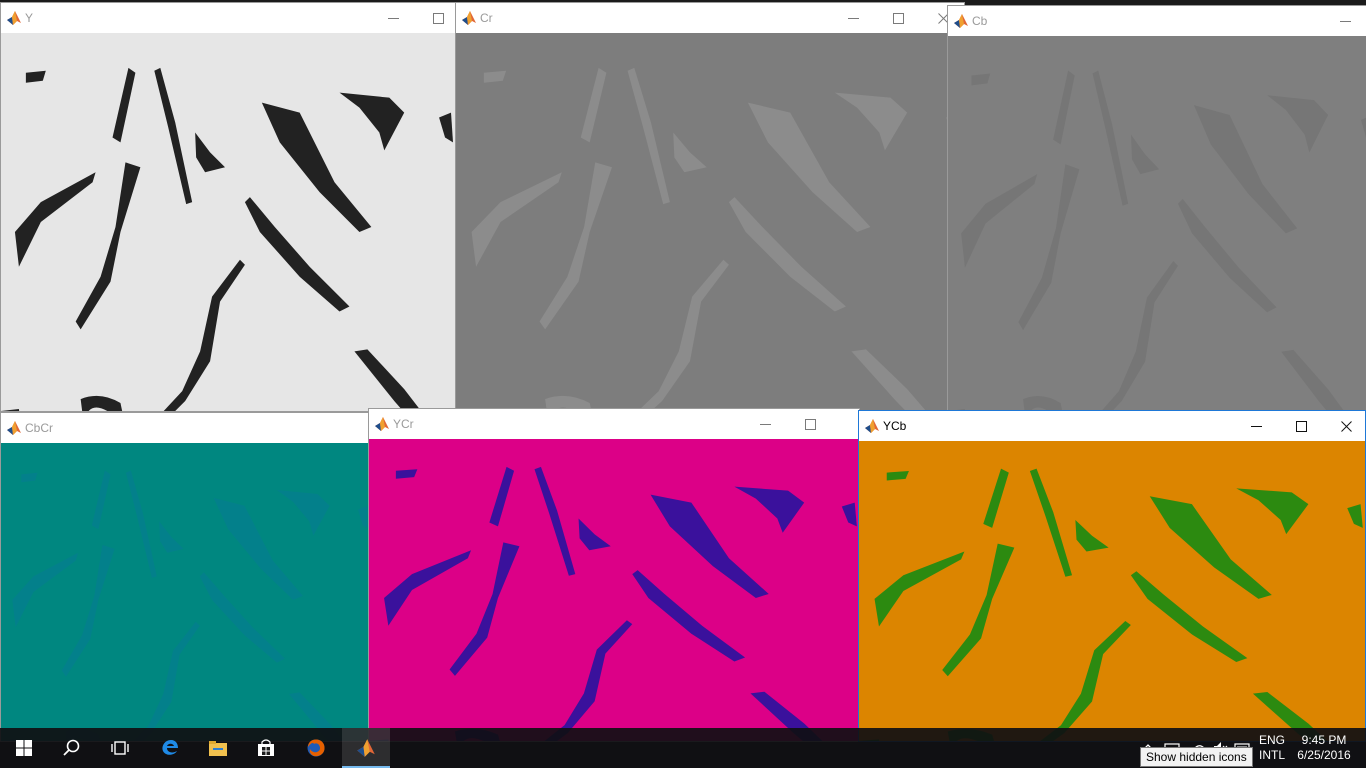 The height and width of the screenshot is (768, 1366). I want to click on clock-date: 6/25/2016, so click(1324, 755).